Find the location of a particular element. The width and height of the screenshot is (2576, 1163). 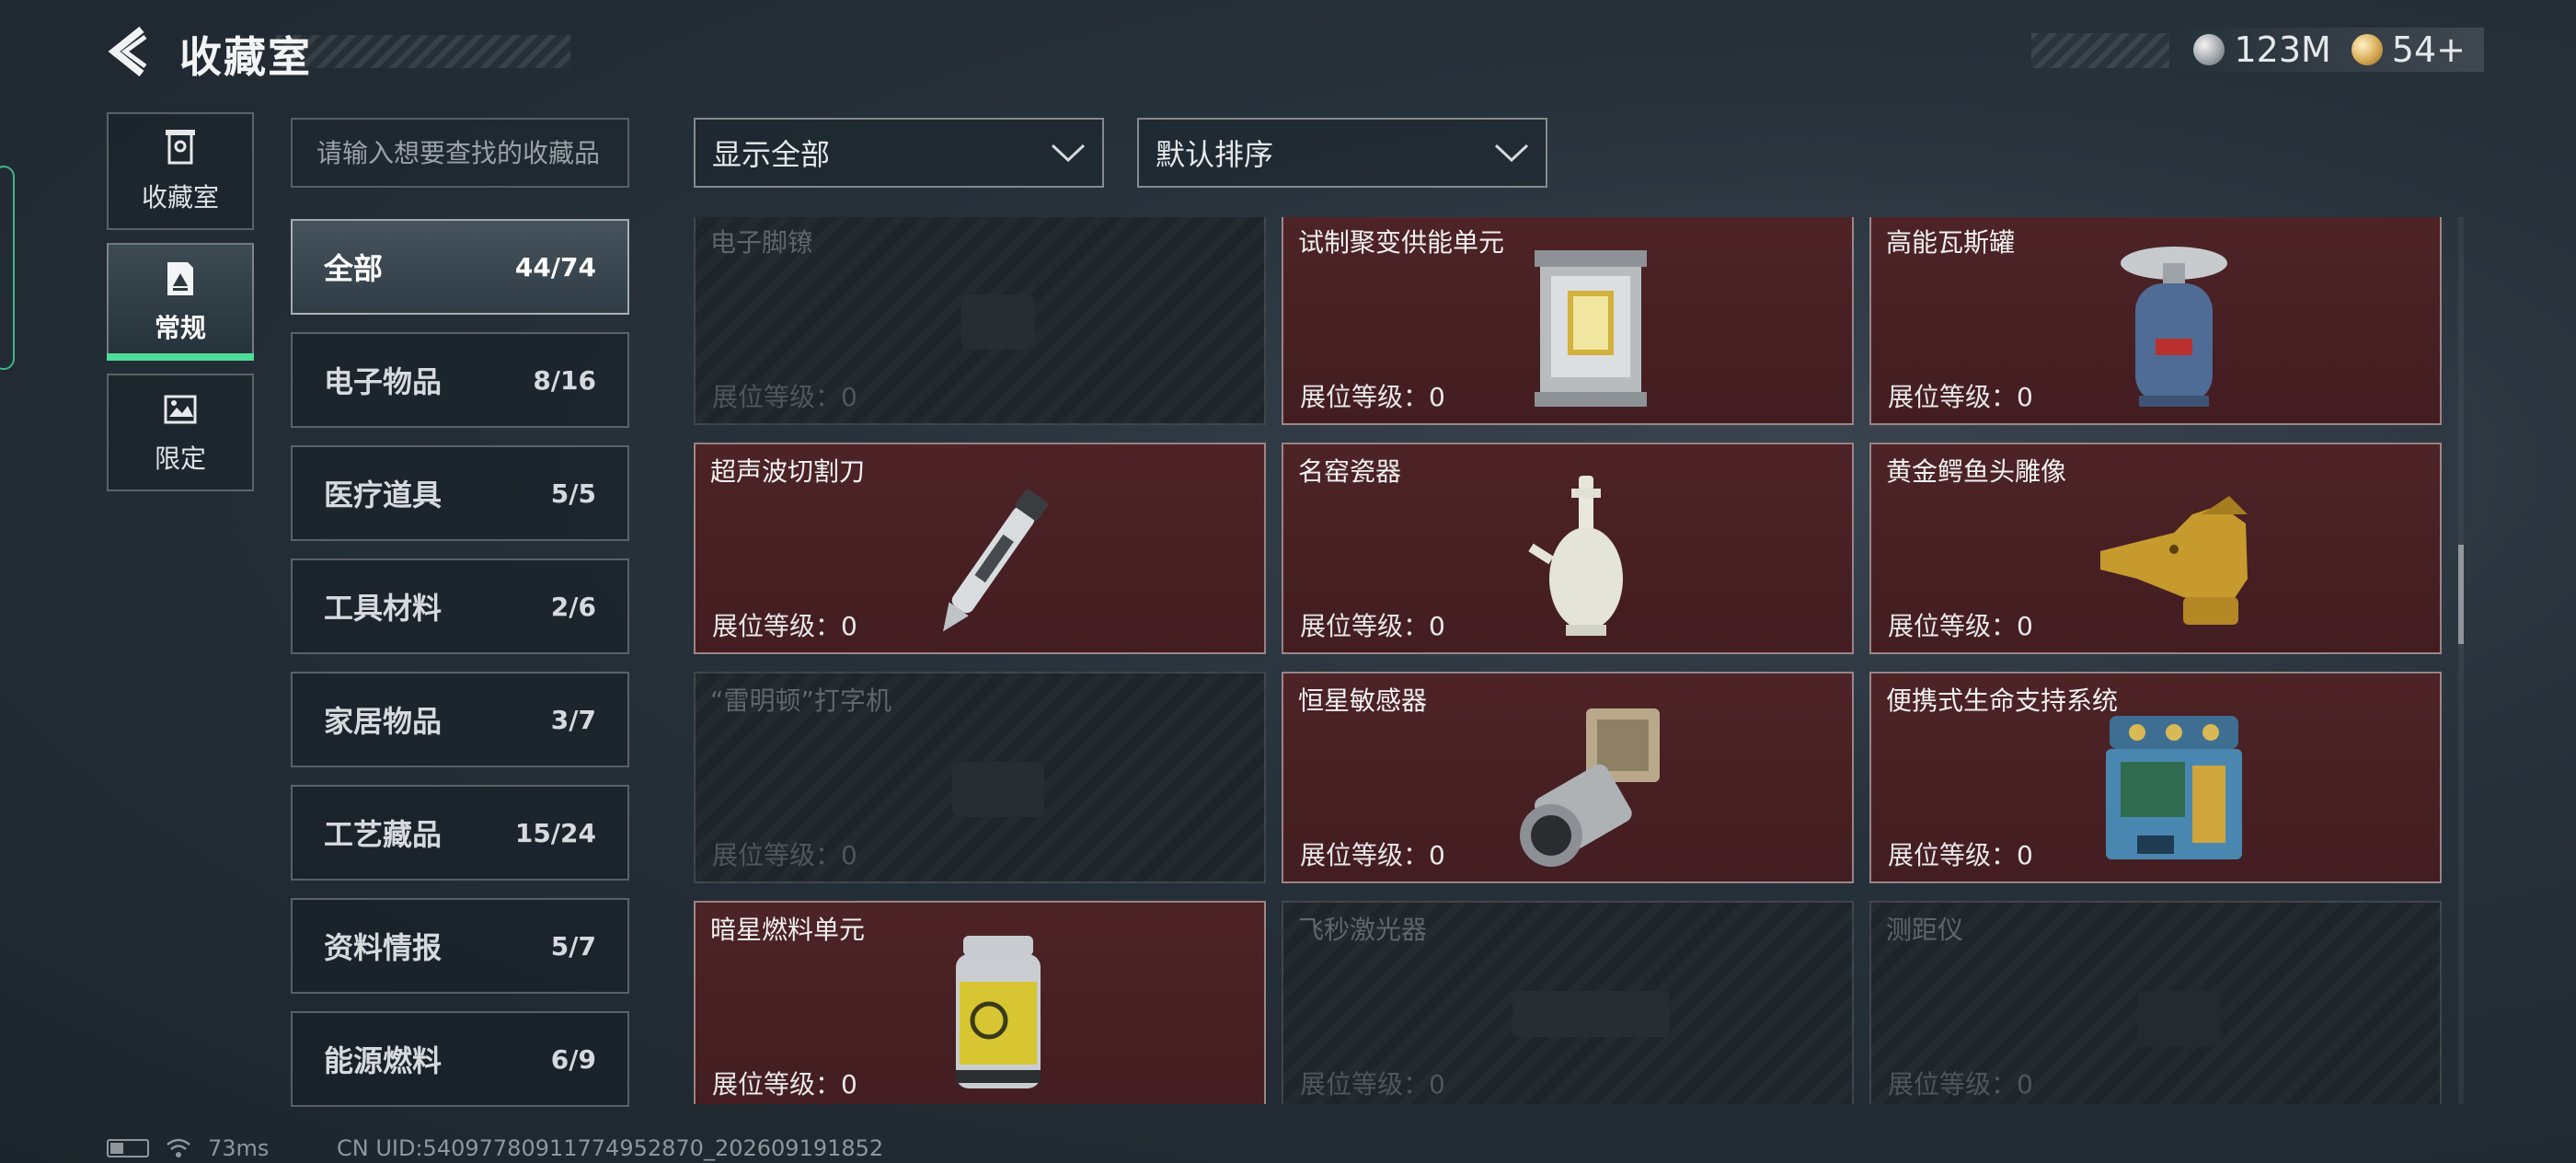

item-name: 测距仪 is located at coordinates (1925, 930).